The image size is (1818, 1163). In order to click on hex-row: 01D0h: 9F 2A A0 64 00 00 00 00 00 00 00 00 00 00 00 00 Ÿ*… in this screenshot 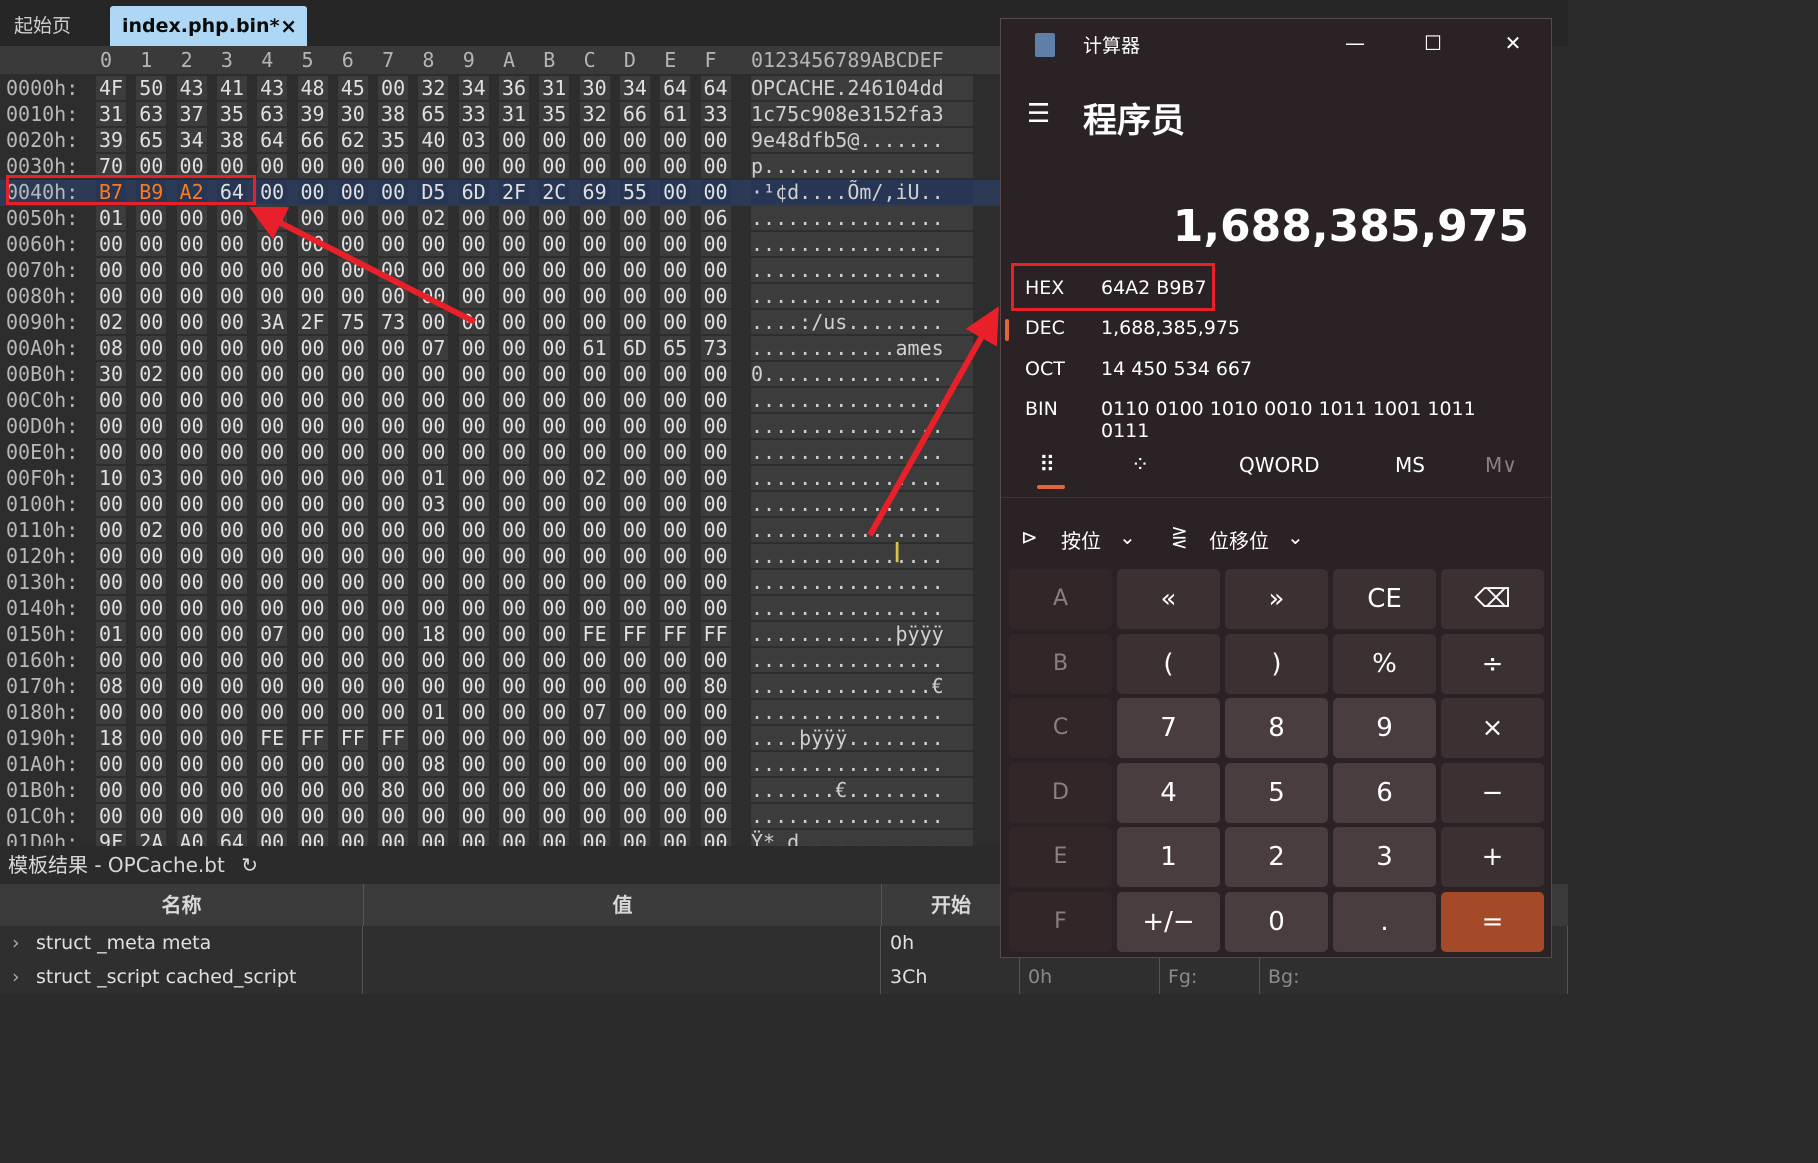, I will do `click(500, 838)`.